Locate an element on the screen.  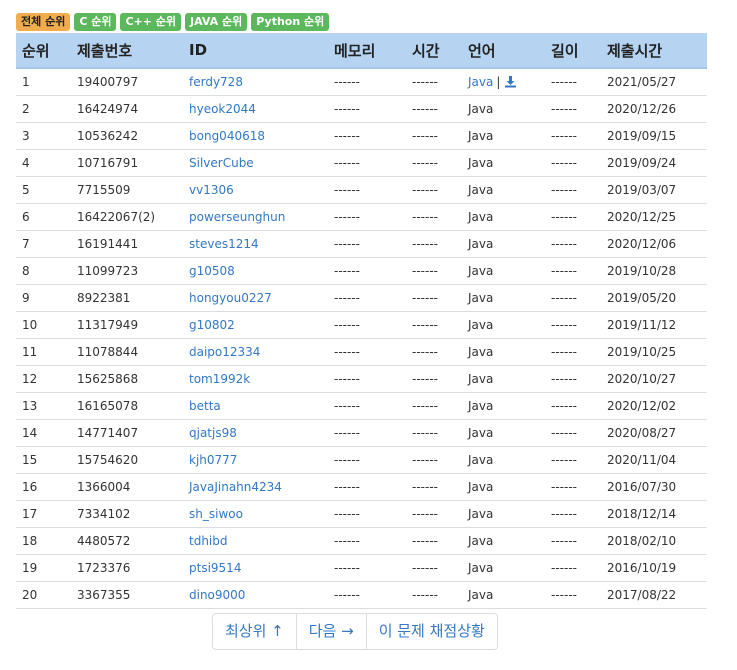
rank-cell: 4 is located at coordinates (43, 163).